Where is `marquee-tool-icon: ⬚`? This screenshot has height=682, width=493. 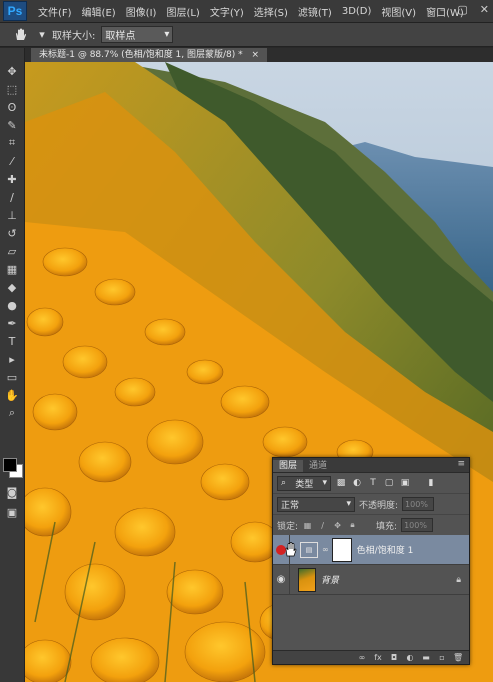 marquee-tool-icon: ⬚ is located at coordinates (12, 89).